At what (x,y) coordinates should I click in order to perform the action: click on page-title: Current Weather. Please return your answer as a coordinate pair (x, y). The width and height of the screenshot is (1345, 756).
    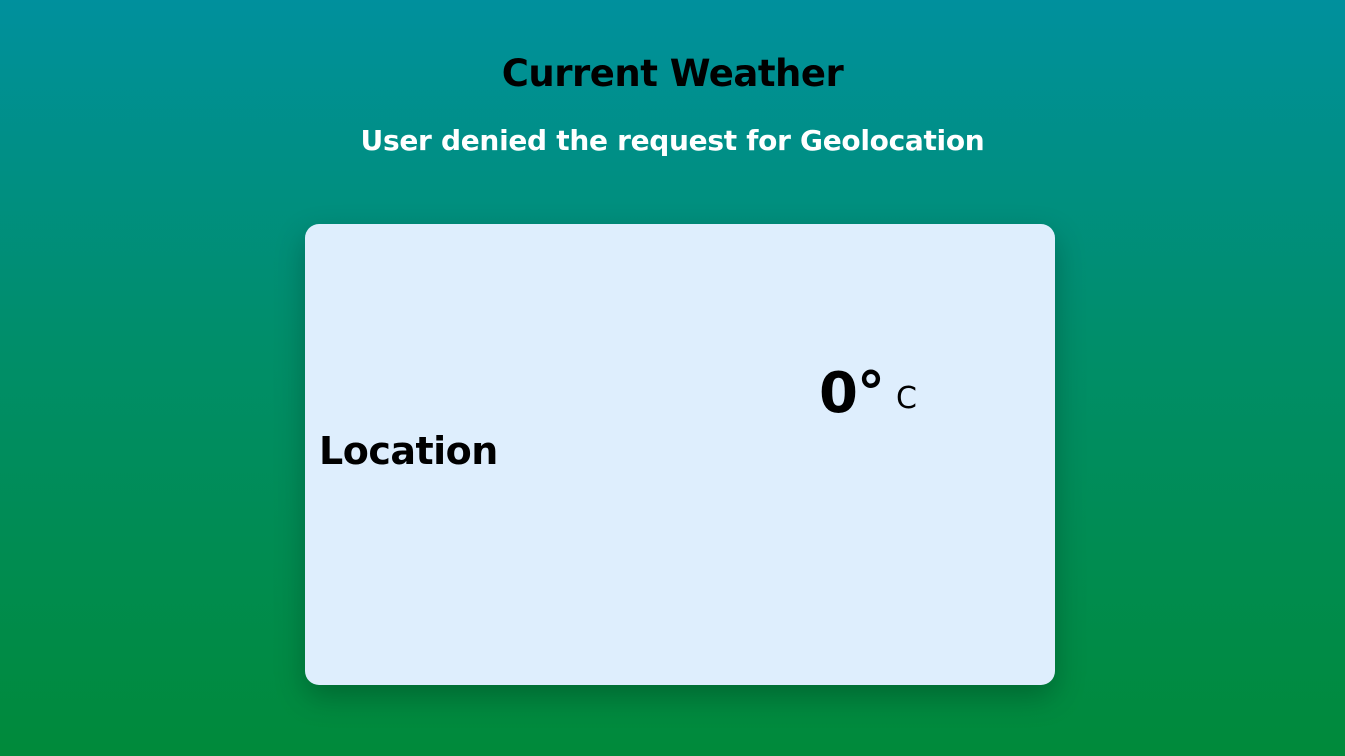
    Looking at the image, I should click on (672, 73).